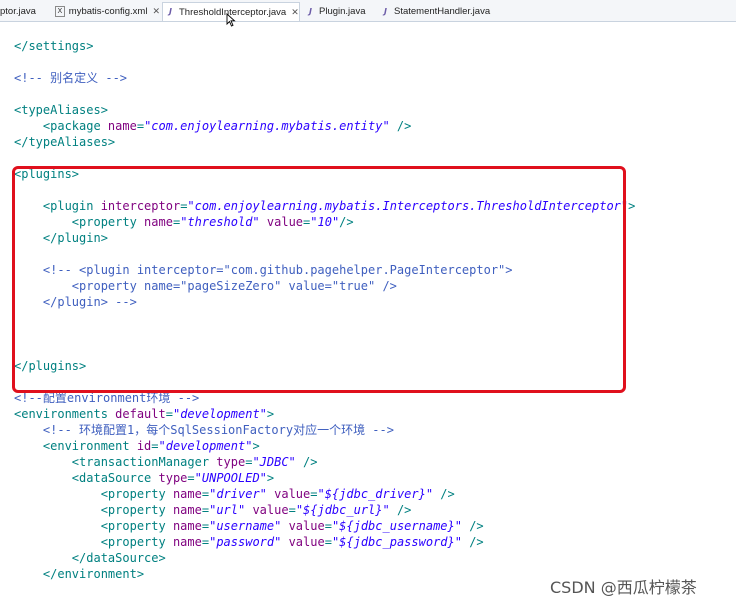  What do you see at coordinates (375, 494) in the screenshot?
I see `xml-value-token: "${jdbc_driver}"` at bounding box center [375, 494].